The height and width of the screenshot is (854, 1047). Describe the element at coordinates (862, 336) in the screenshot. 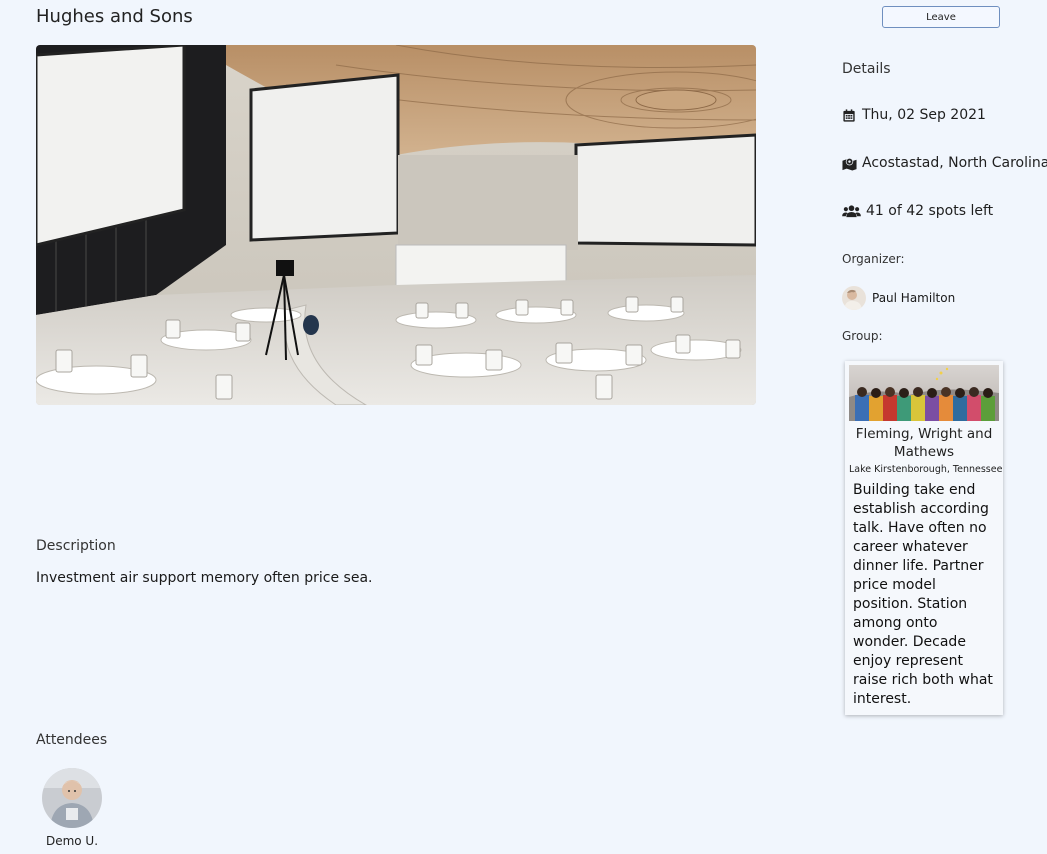

I see `group-heading: Group:` at that location.